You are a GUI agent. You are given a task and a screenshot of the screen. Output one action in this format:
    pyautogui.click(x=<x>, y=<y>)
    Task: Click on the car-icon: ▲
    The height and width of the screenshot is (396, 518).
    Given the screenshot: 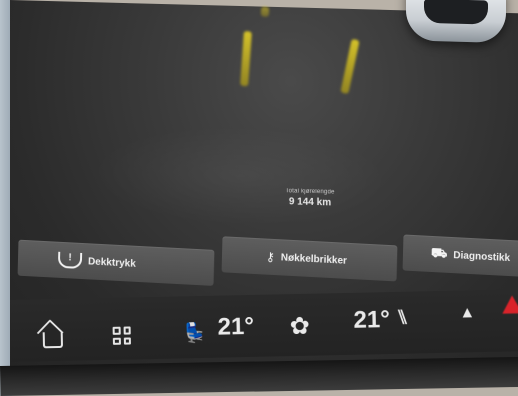 What is the action you would take?
    pyautogui.click(x=467, y=313)
    